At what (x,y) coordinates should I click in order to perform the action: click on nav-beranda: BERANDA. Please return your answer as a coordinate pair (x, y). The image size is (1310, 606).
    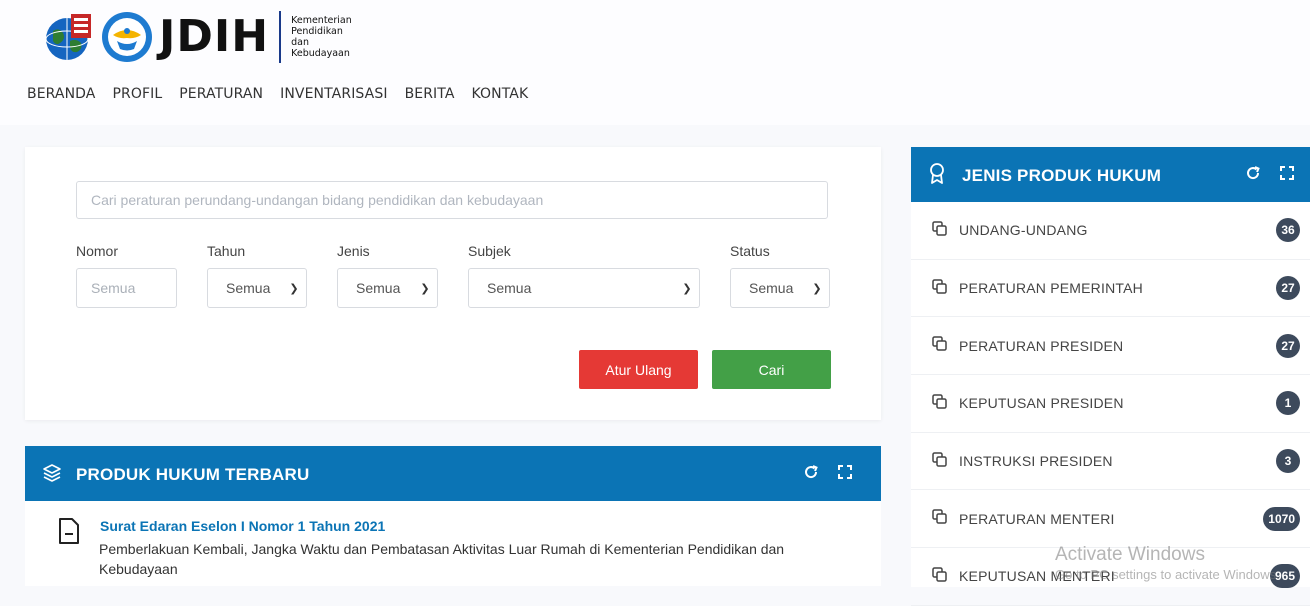
    Looking at the image, I should click on (61, 94).